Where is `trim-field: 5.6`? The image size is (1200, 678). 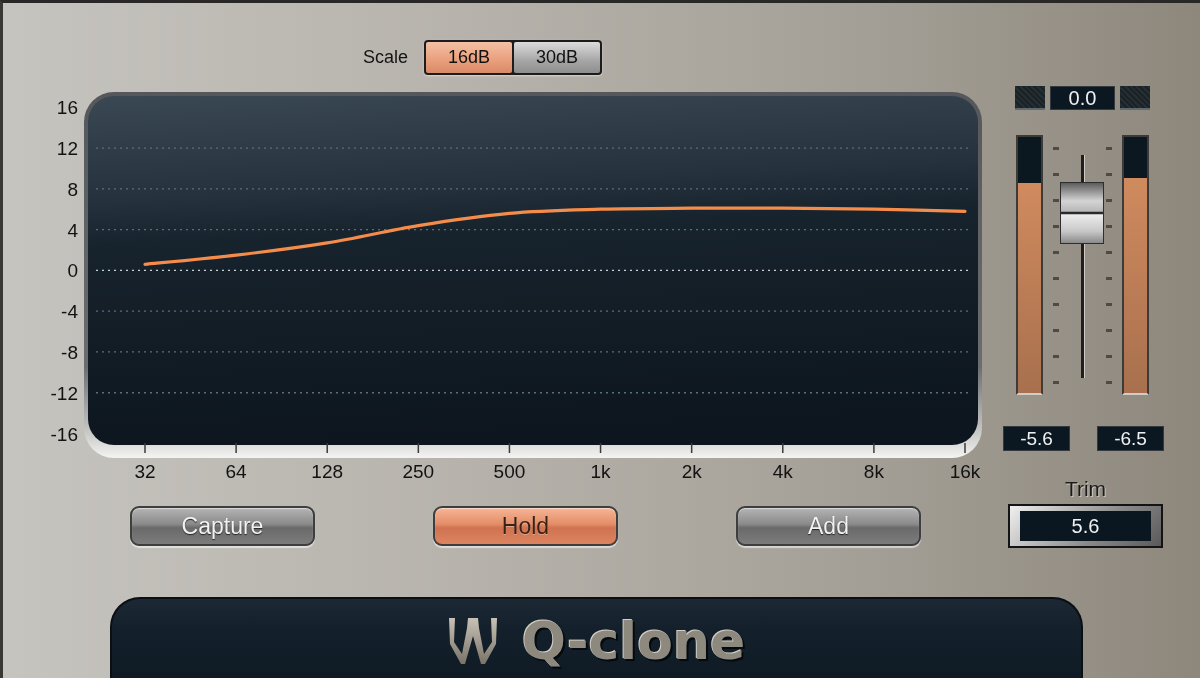 trim-field: 5.6 is located at coordinates (1085, 526).